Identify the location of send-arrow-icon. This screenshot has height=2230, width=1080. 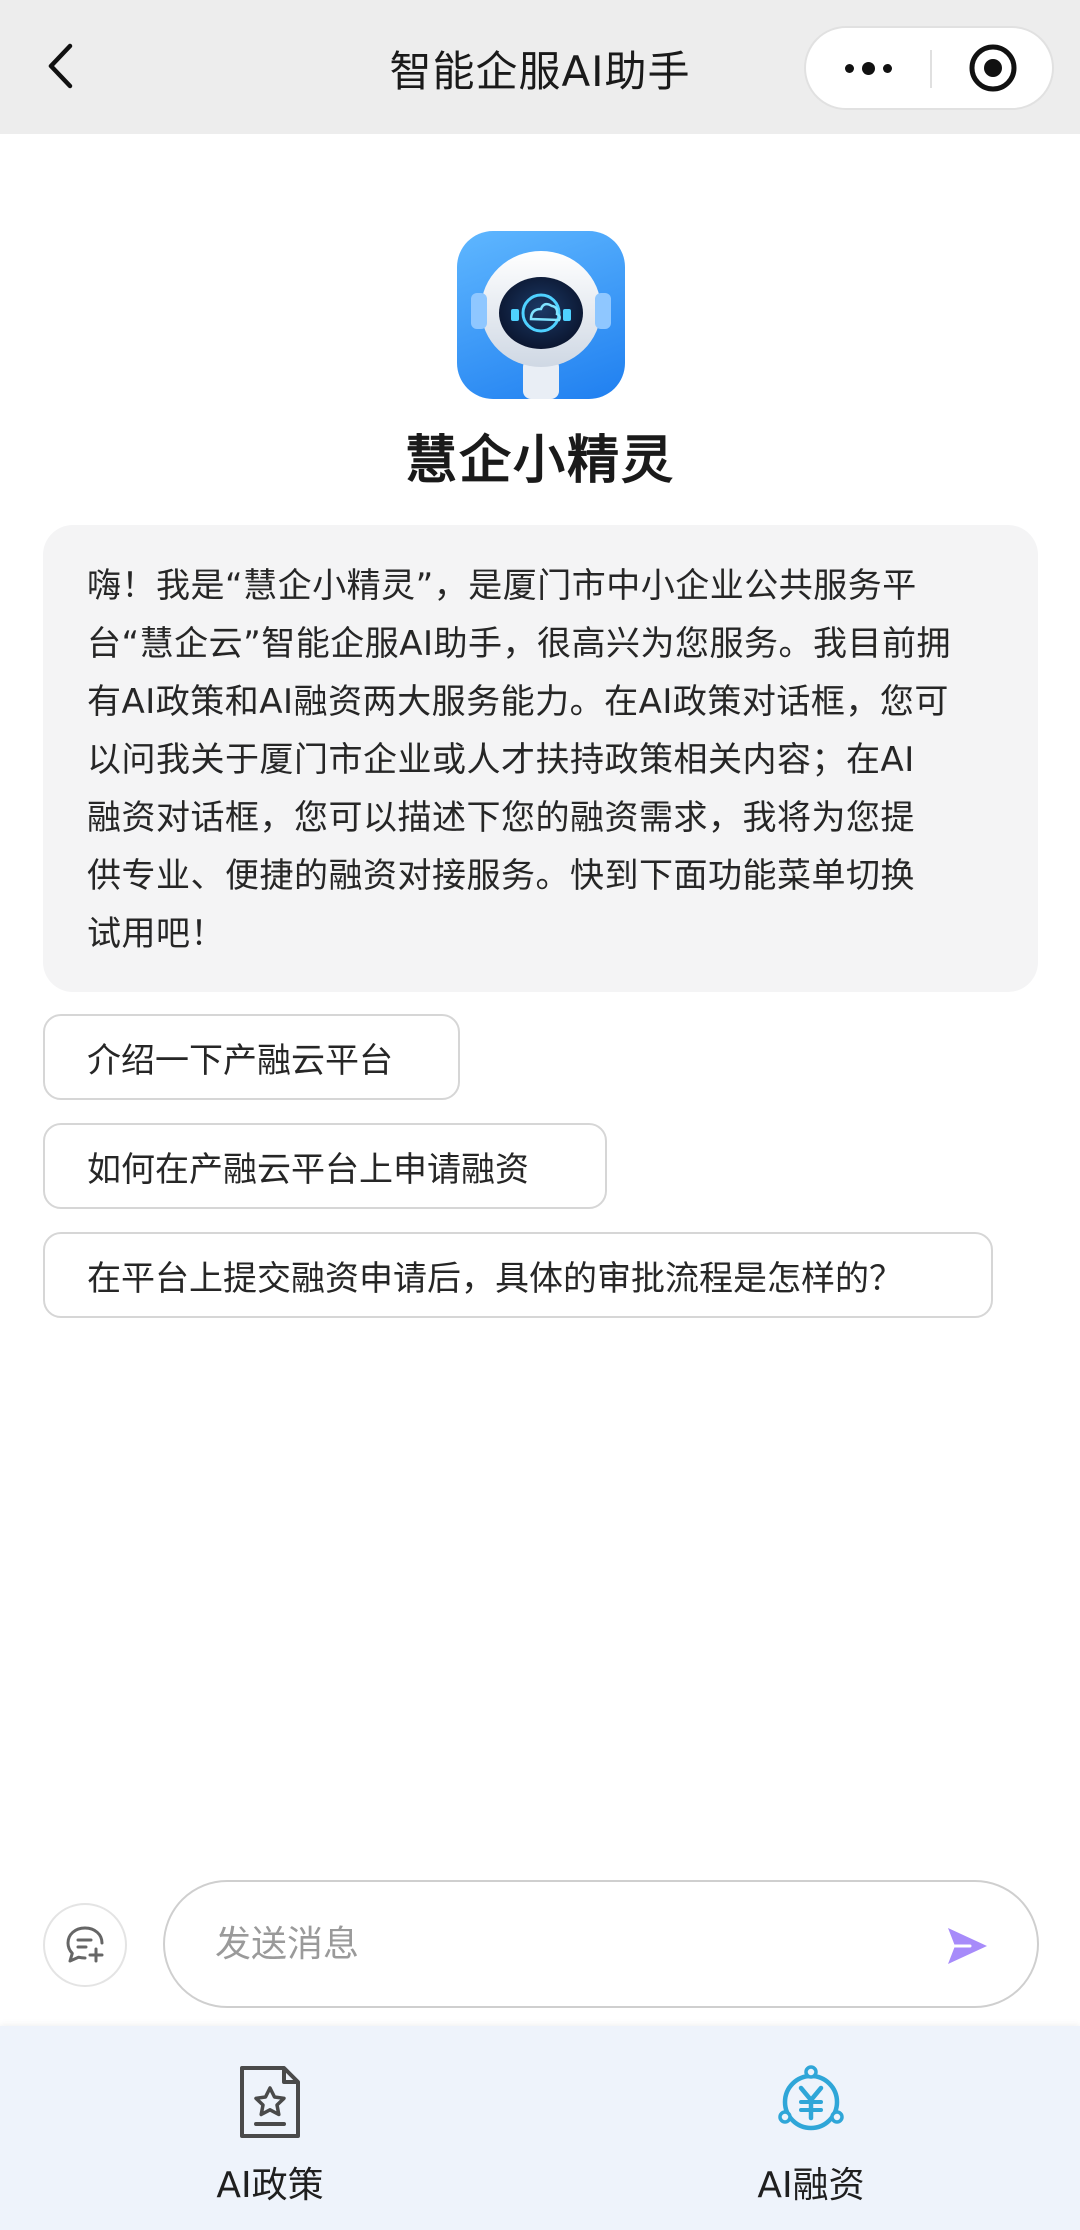
(967, 1946).